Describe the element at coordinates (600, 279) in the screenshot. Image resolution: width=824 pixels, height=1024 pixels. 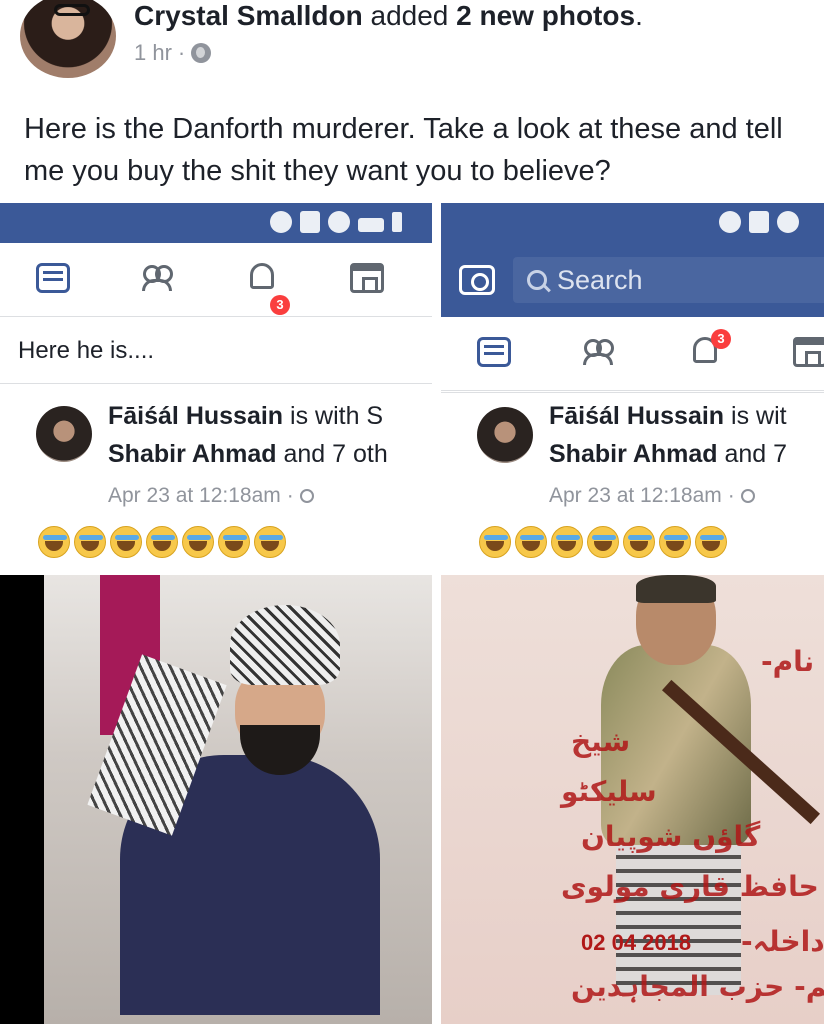
I see `search-placeholder: Search` at that location.